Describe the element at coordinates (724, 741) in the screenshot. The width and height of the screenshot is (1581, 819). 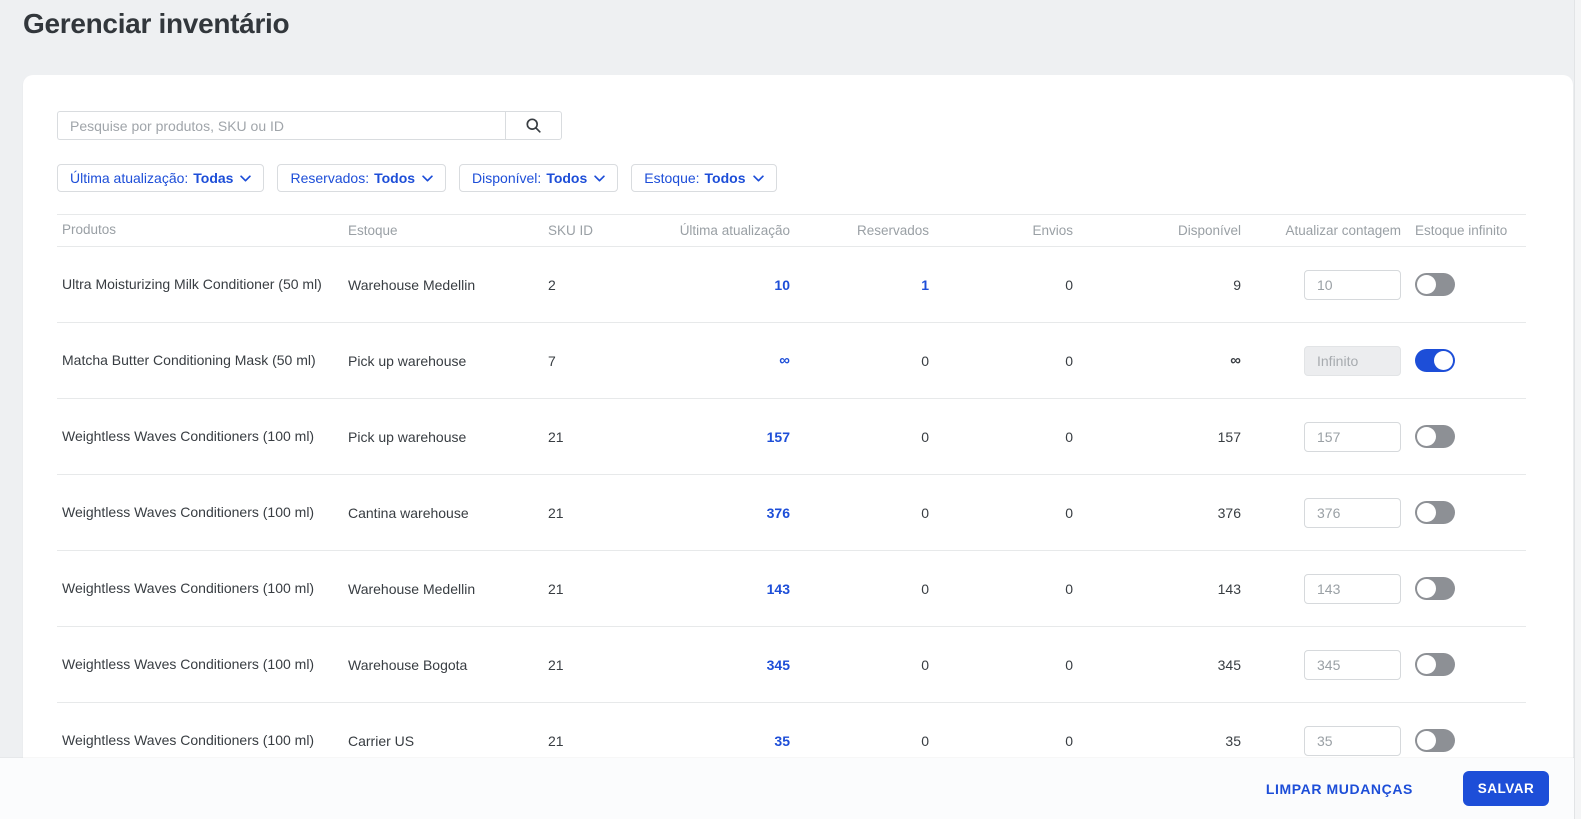
I see `last-update-cell: 35` at that location.